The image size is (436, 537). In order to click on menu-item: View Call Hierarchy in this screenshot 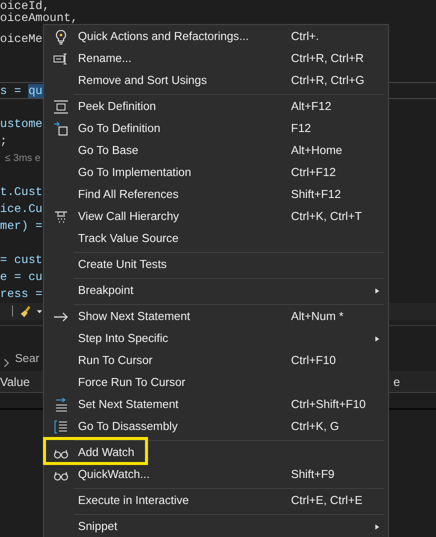, I will do `click(128, 217)`.